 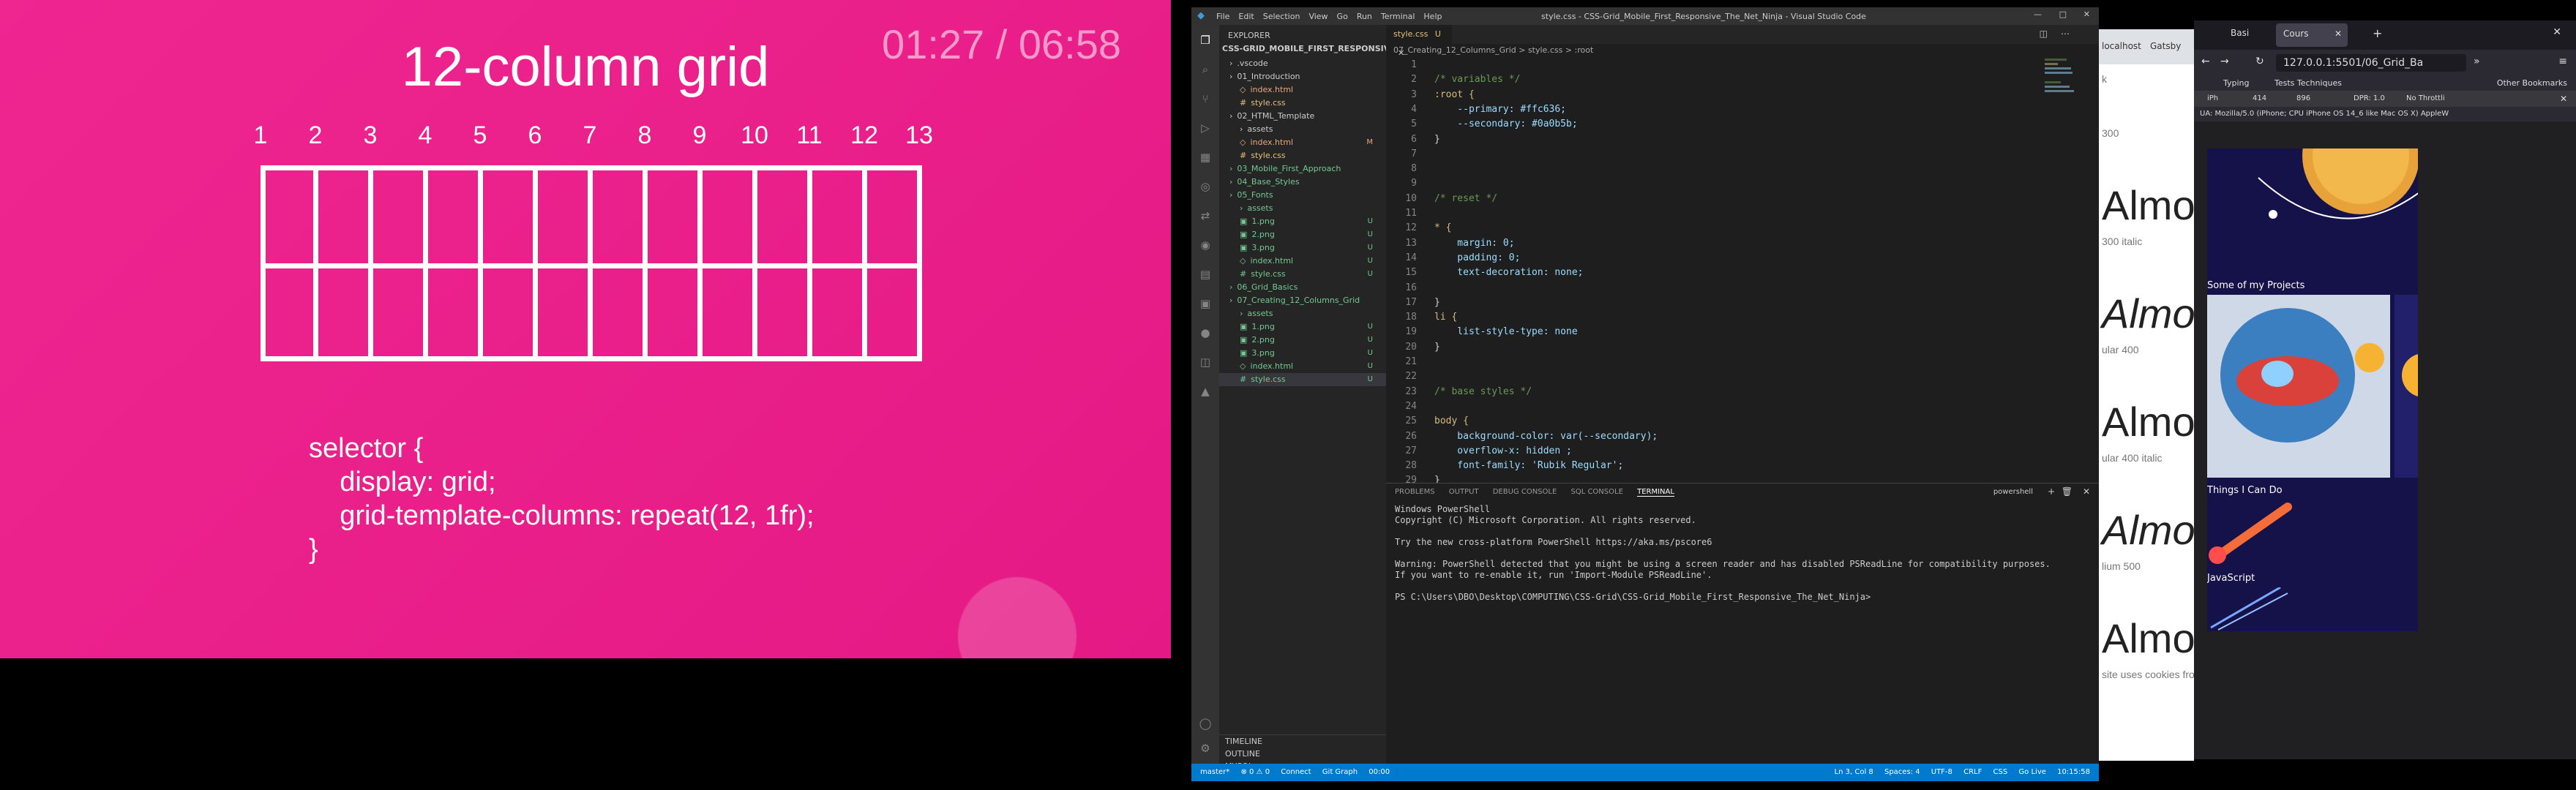 I want to click on throttle-select: No Throttli, so click(x=2425, y=99).